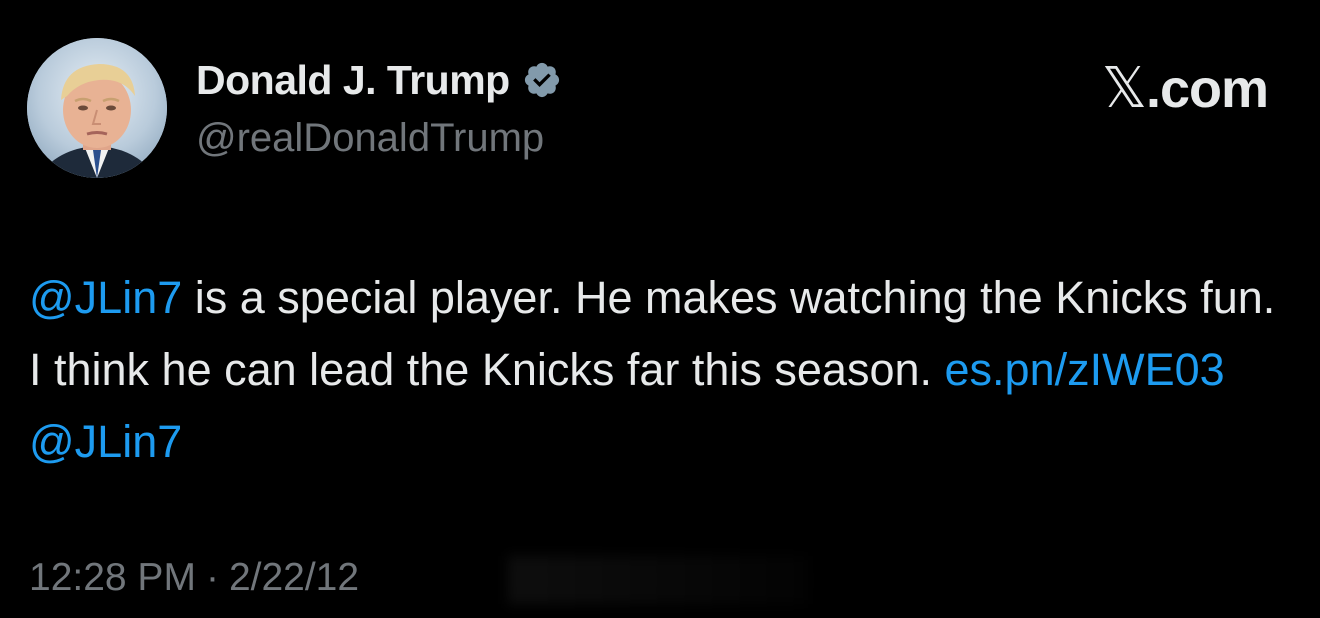  I want to click on avatar, so click(97, 108).